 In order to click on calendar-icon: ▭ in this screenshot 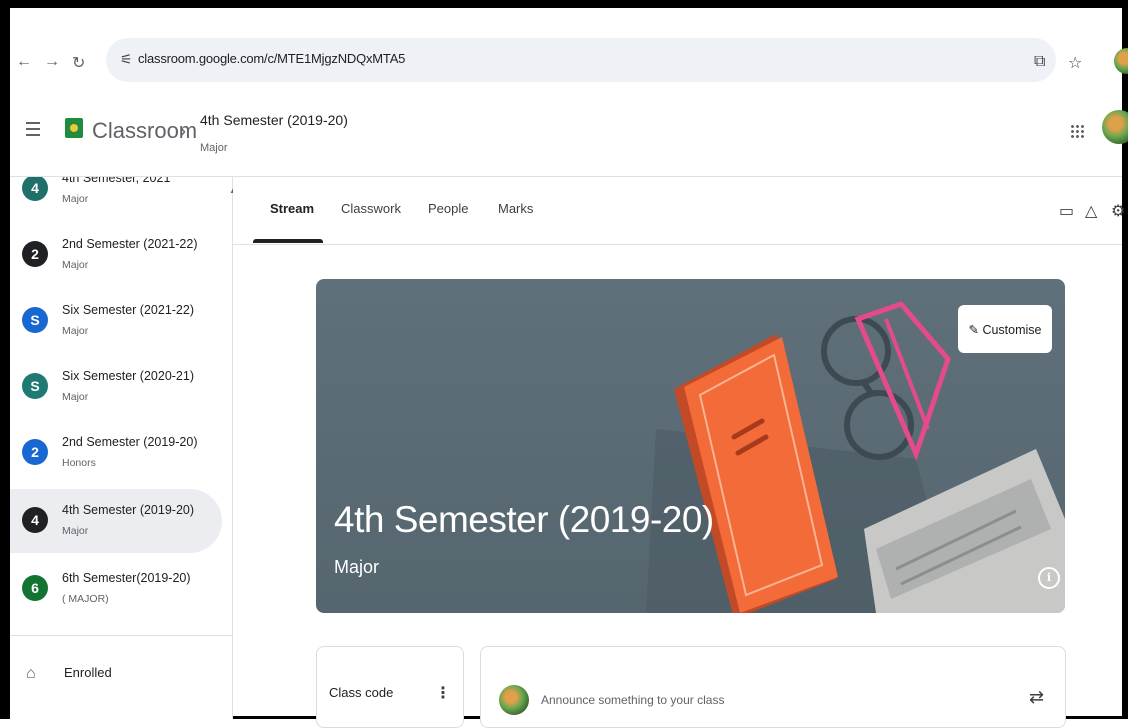, I will do `click(1066, 211)`.